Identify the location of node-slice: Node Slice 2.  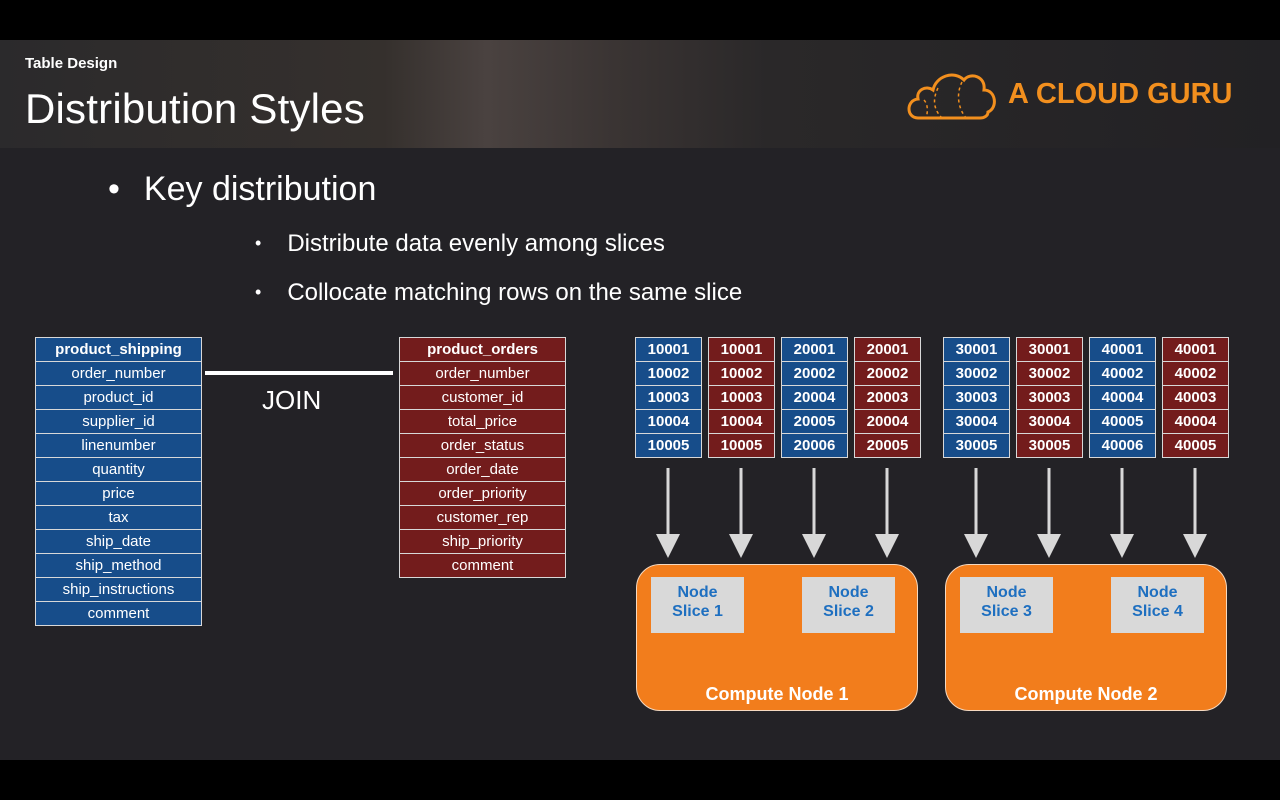
(848, 605).